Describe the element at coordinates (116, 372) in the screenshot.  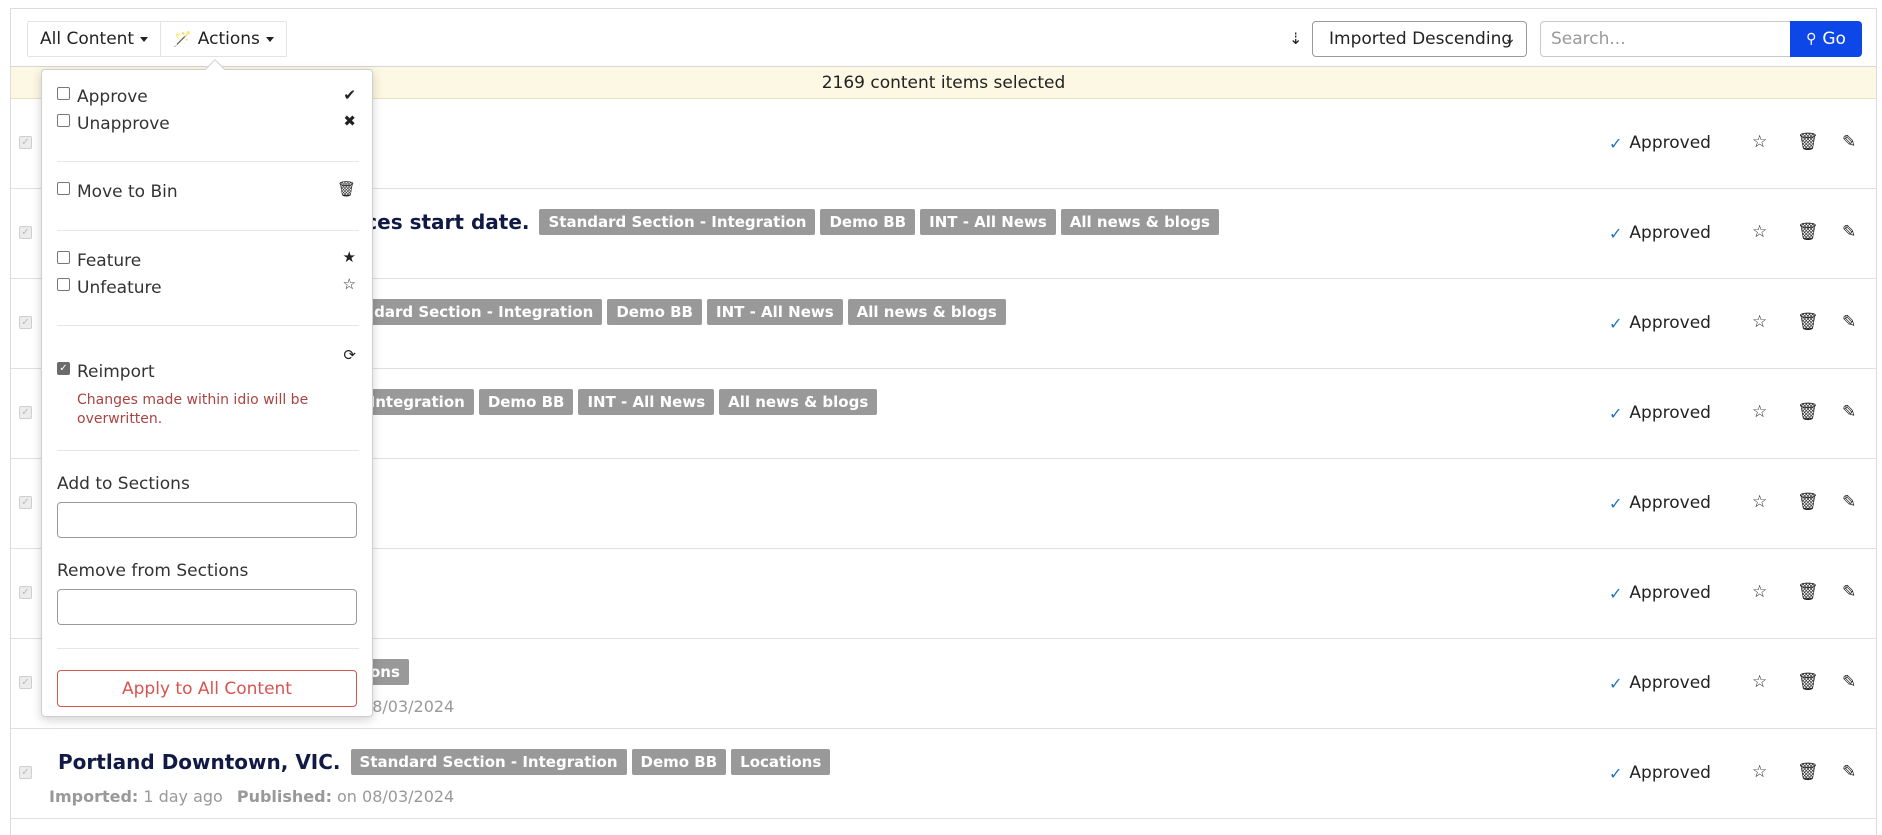
I see `reimport-label: Reimport` at that location.